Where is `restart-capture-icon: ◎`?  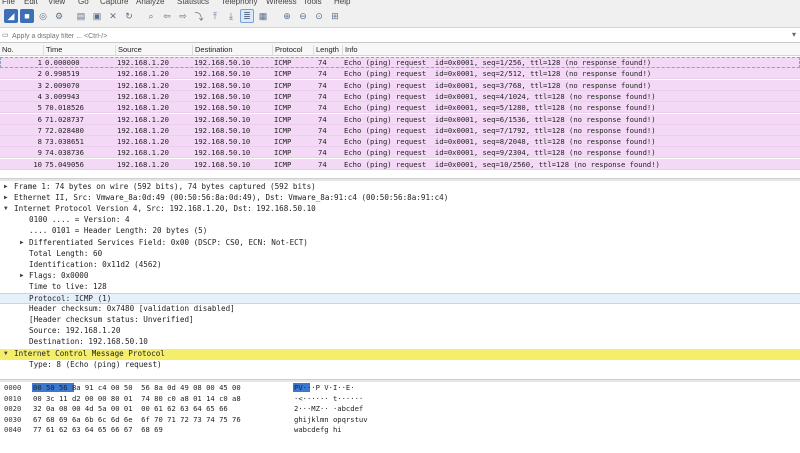
restart-capture-icon: ◎ is located at coordinates (43, 16).